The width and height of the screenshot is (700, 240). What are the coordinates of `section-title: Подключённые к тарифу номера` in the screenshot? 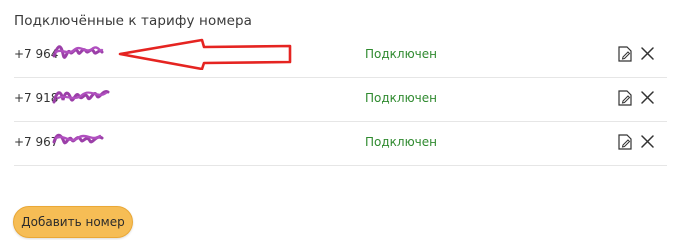 It's located at (133, 21).